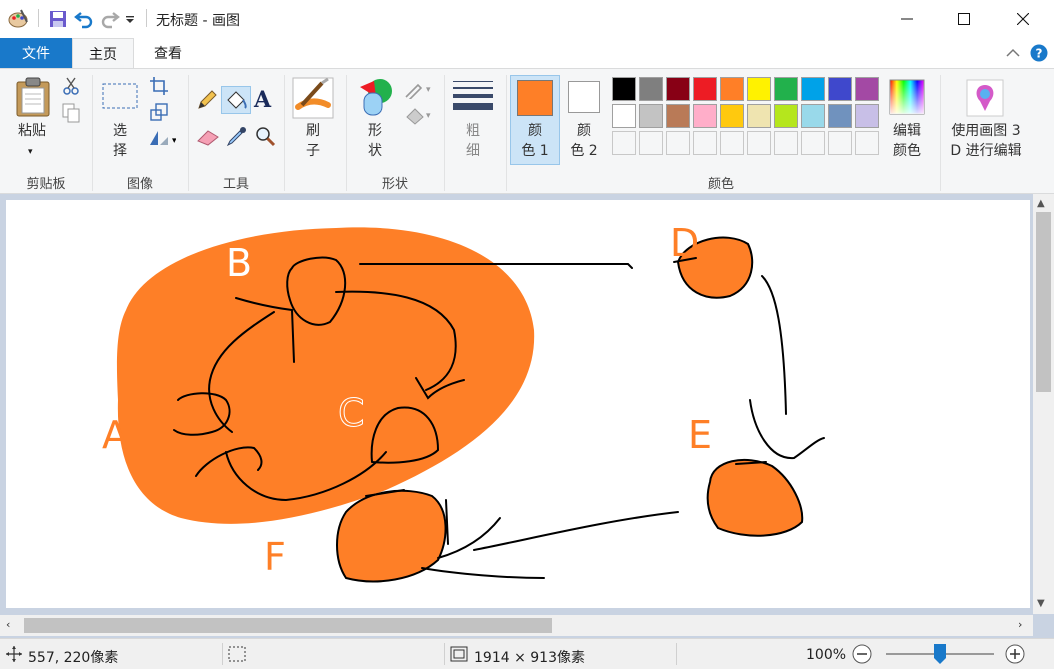  Describe the element at coordinates (940, 654) in the screenshot. I see `zoom-slider-thumb` at that location.